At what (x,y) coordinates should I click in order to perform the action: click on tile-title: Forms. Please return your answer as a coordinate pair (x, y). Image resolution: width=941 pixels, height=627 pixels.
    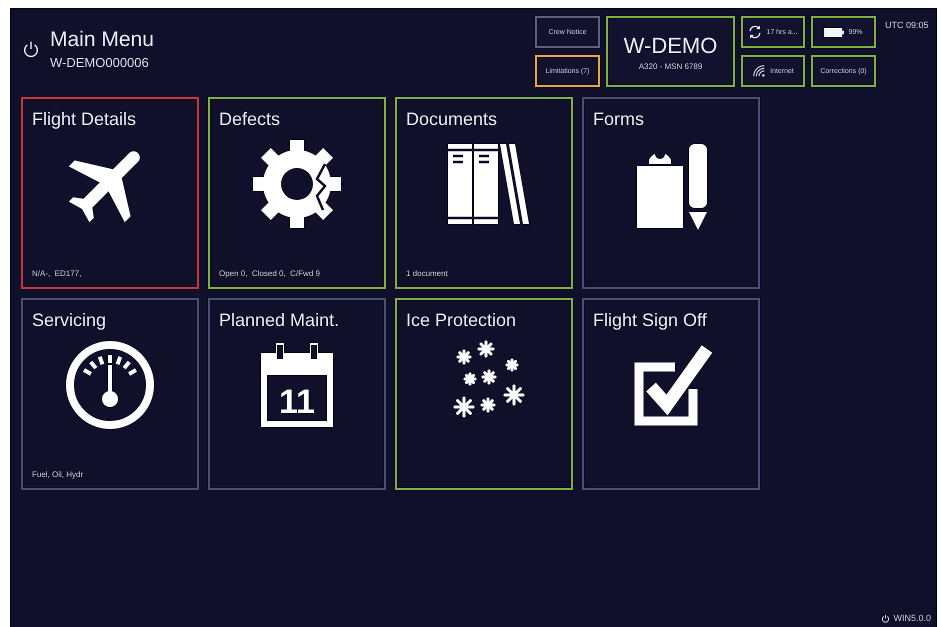
    Looking at the image, I should click on (618, 119).